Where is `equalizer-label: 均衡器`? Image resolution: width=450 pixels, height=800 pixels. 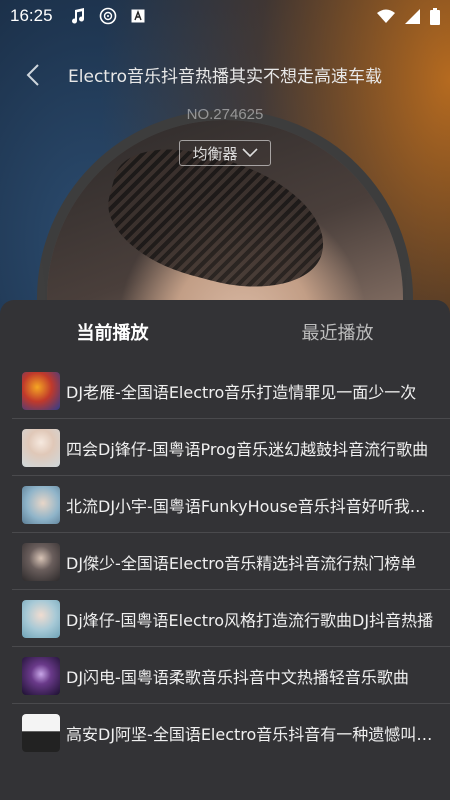 equalizer-label: 均衡器 is located at coordinates (215, 153).